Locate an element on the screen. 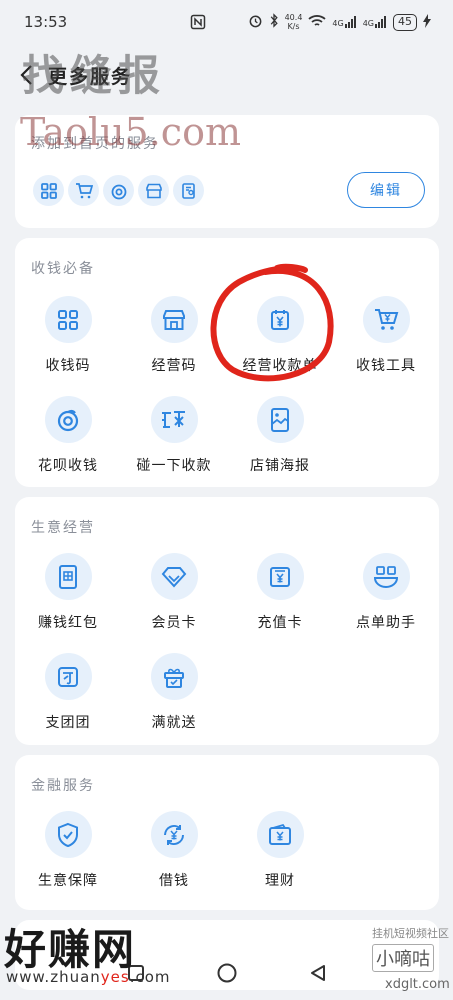 This screenshot has height=1000, width=453. service-item-group-buy: 支团团 is located at coordinates (68, 696).